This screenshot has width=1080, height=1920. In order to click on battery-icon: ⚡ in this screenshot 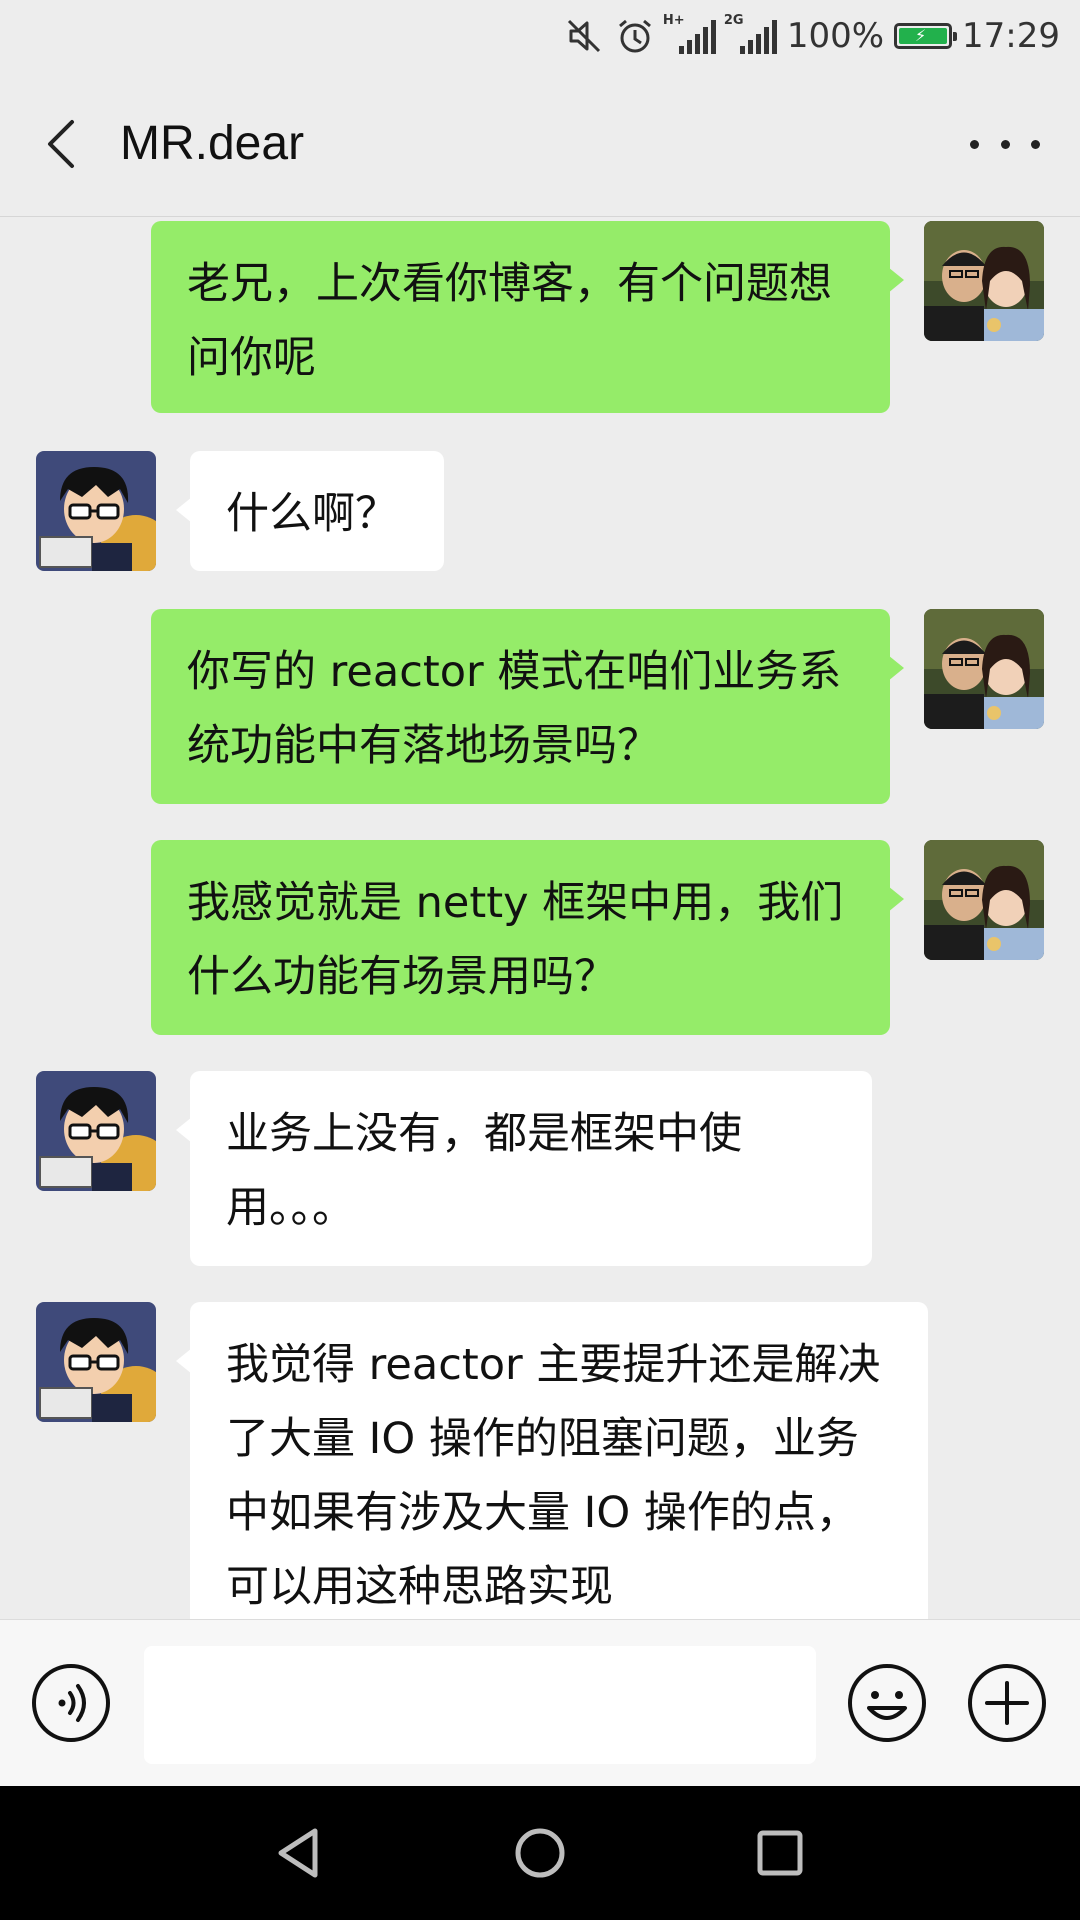, I will do `click(926, 36)`.